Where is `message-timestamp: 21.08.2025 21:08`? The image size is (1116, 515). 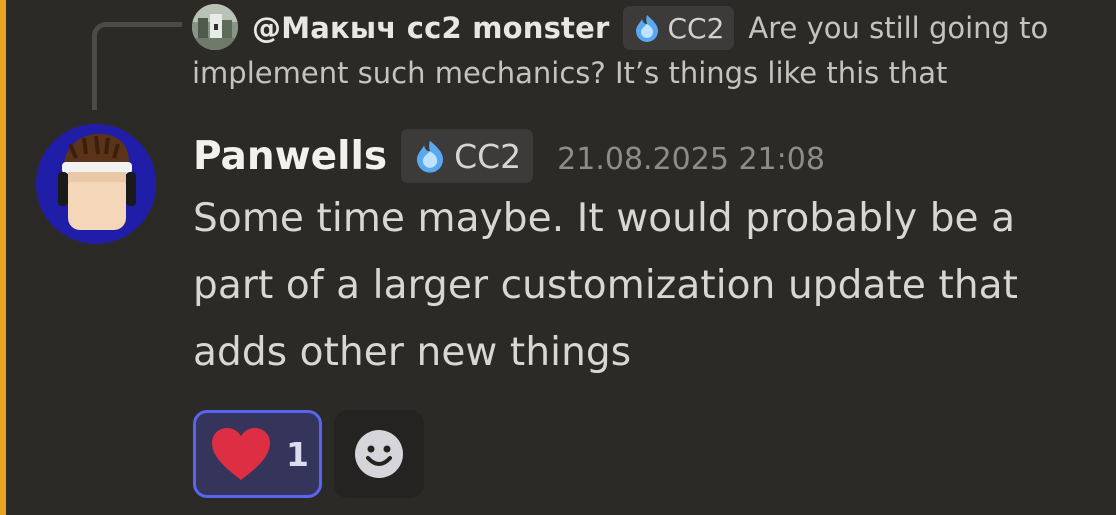 message-timestamp: 21.08.2025 21:08 is located at coordinates (691, 159).